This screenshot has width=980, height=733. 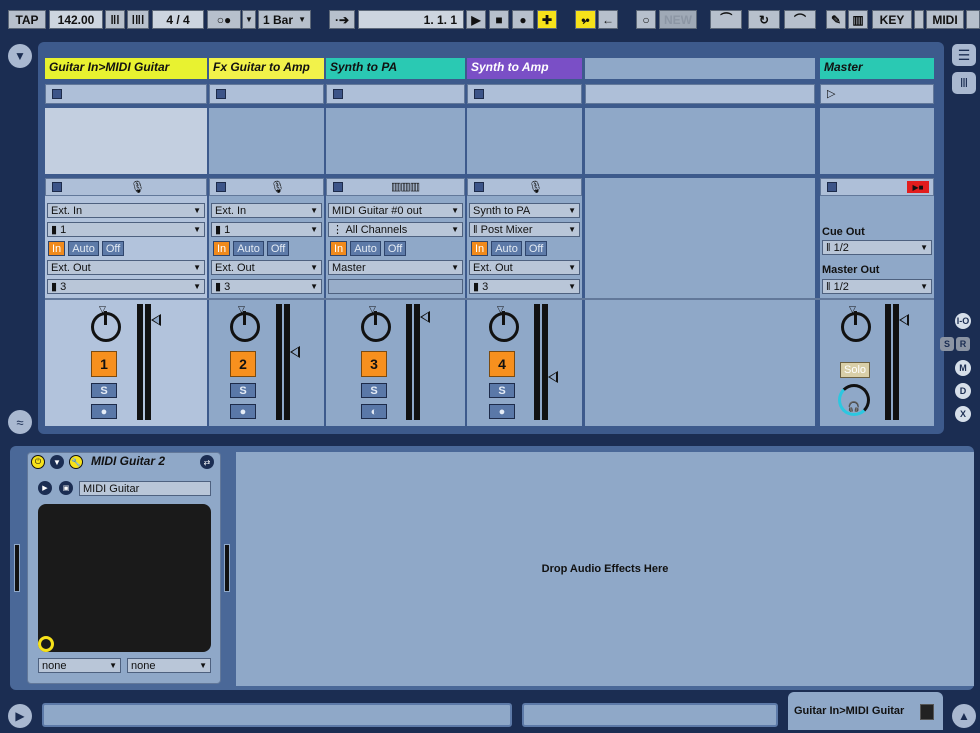 I want to click on back-to-arrangement-icon: ←, so click(x=608, y=19).